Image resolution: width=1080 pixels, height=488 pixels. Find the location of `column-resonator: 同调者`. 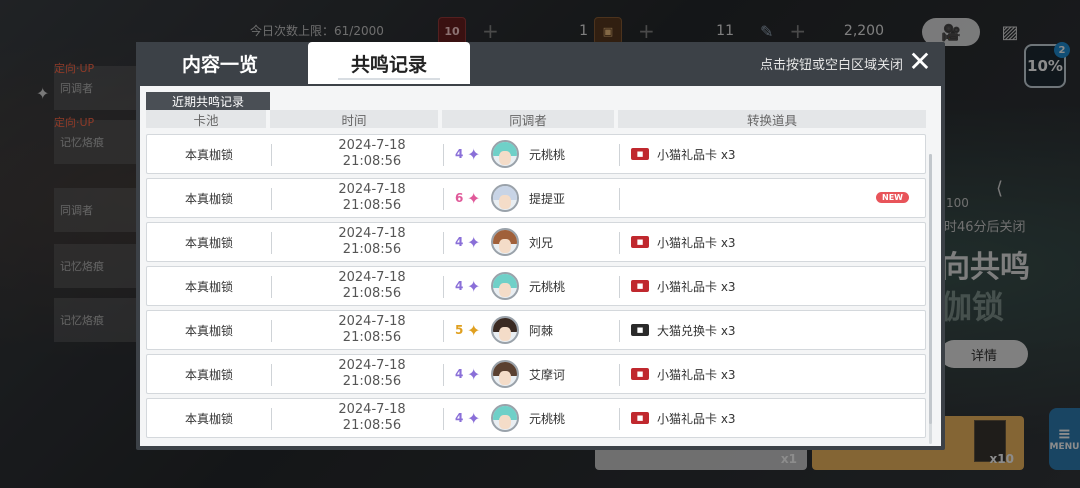

column-resonator: 同调者 is located at coordinates (528, 119).